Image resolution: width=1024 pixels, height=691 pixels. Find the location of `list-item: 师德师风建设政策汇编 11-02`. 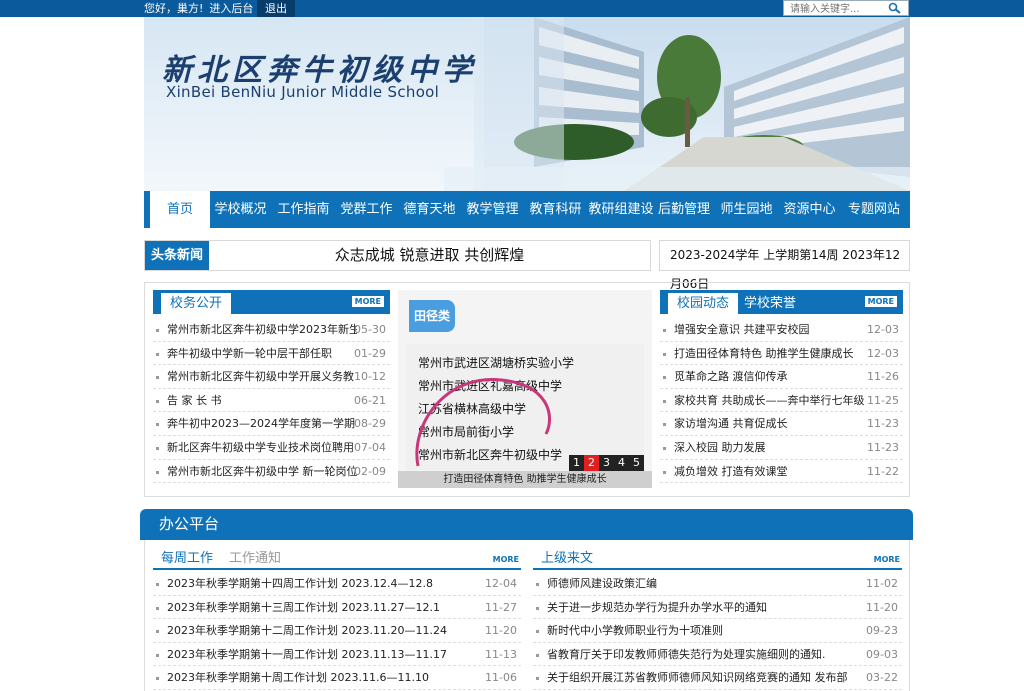

list-item: 师德师风建设政策汇编 11-02 is located at coordinates (717, 584).